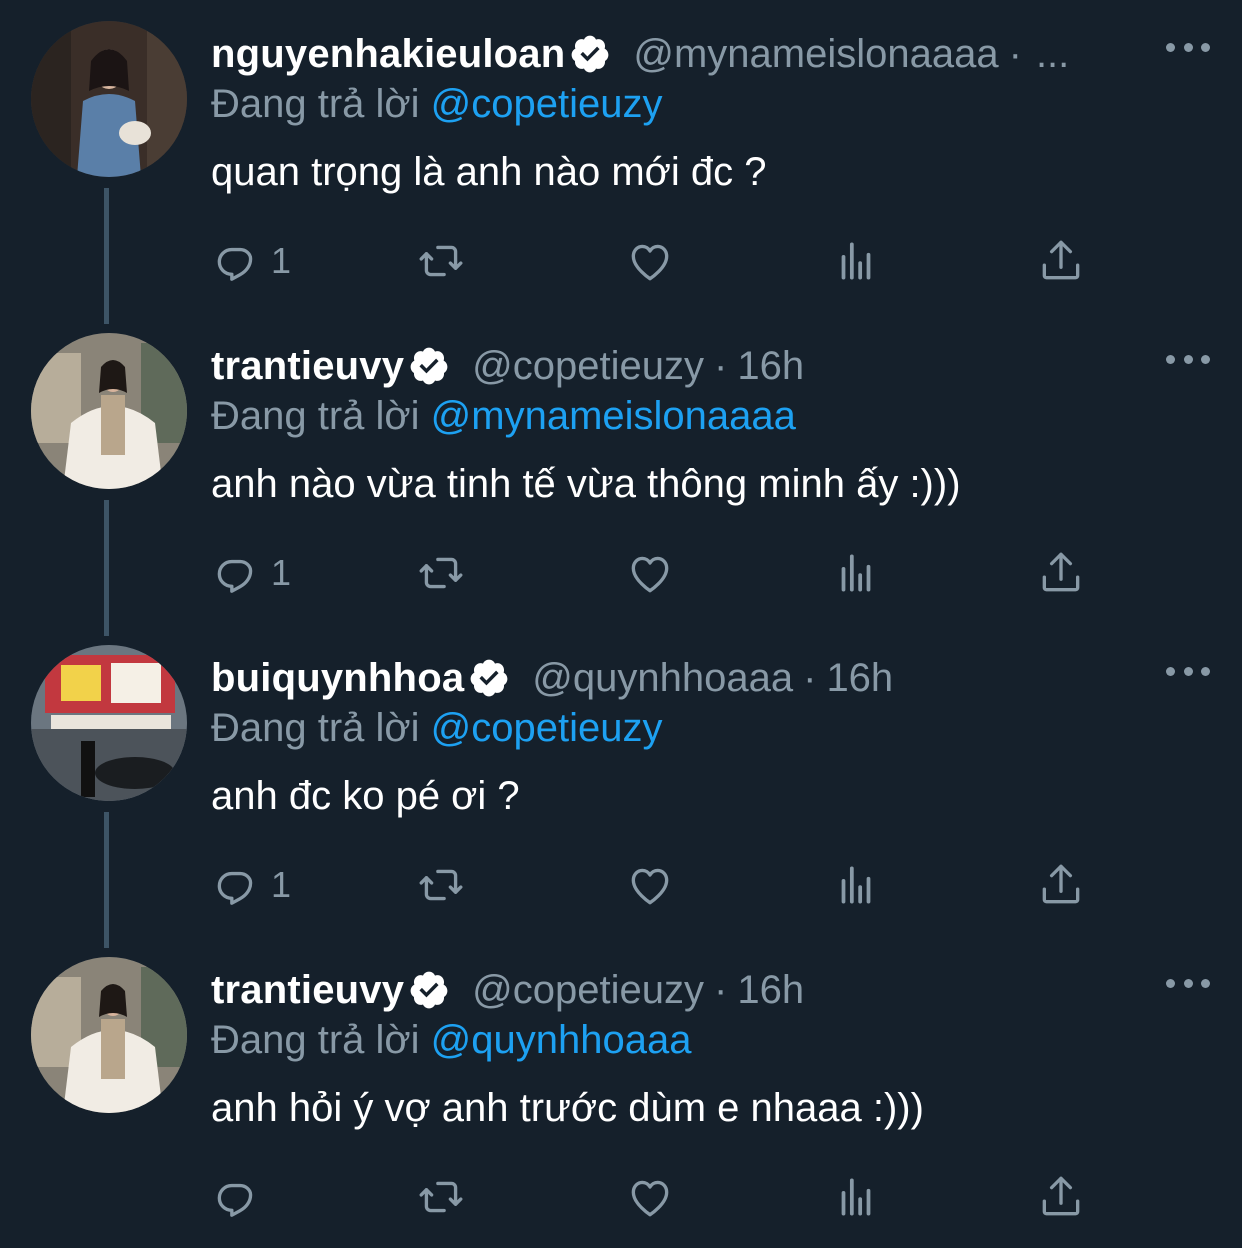 This screenshot has height=1248, width=1242. I want to click on replying-to: Đang trả lời @mynameislonaaaa, so click(503, 416).